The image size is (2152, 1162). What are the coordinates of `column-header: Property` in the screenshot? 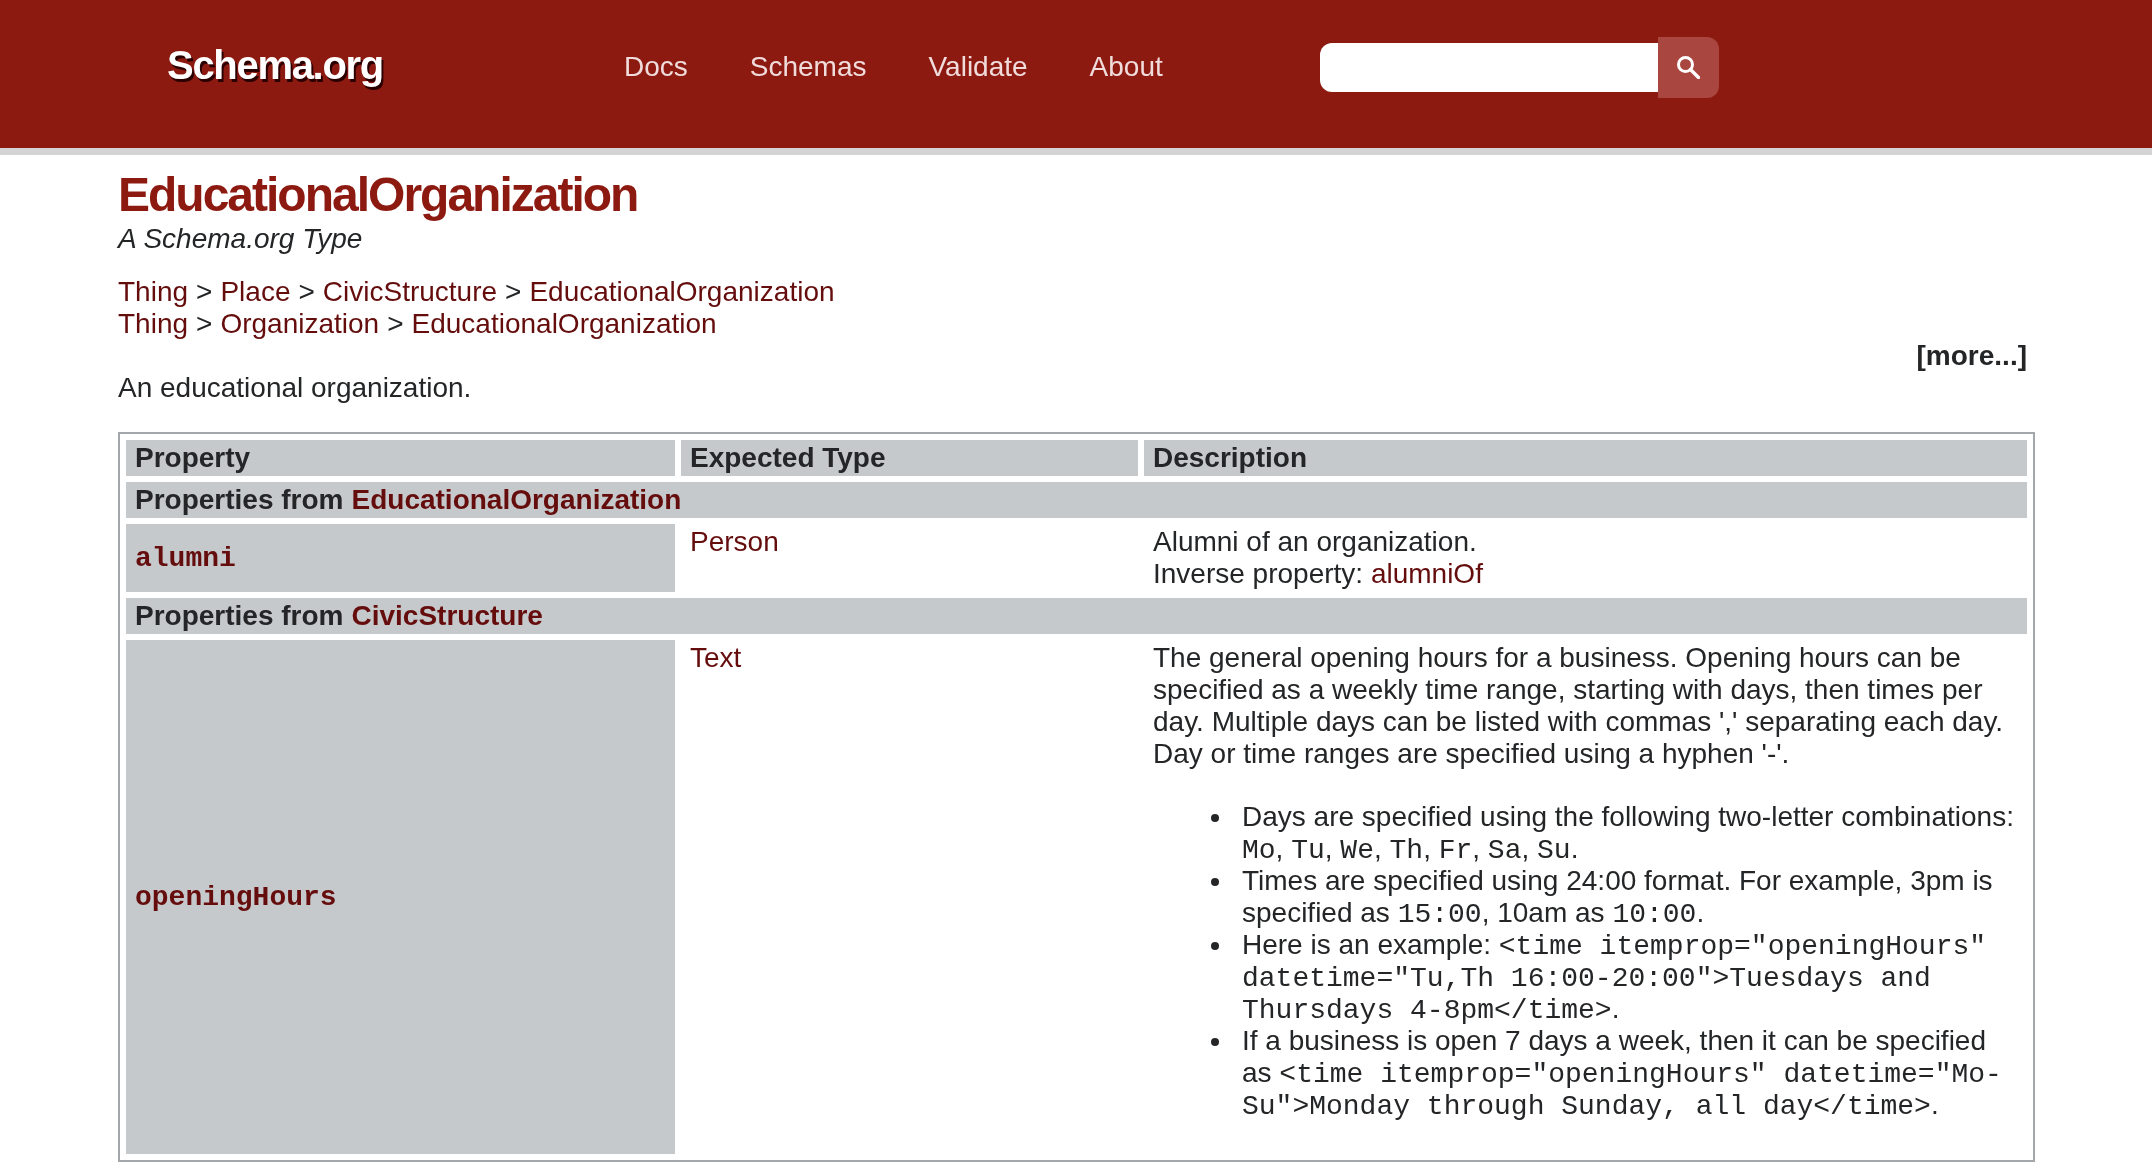 It's located at (400, 458).